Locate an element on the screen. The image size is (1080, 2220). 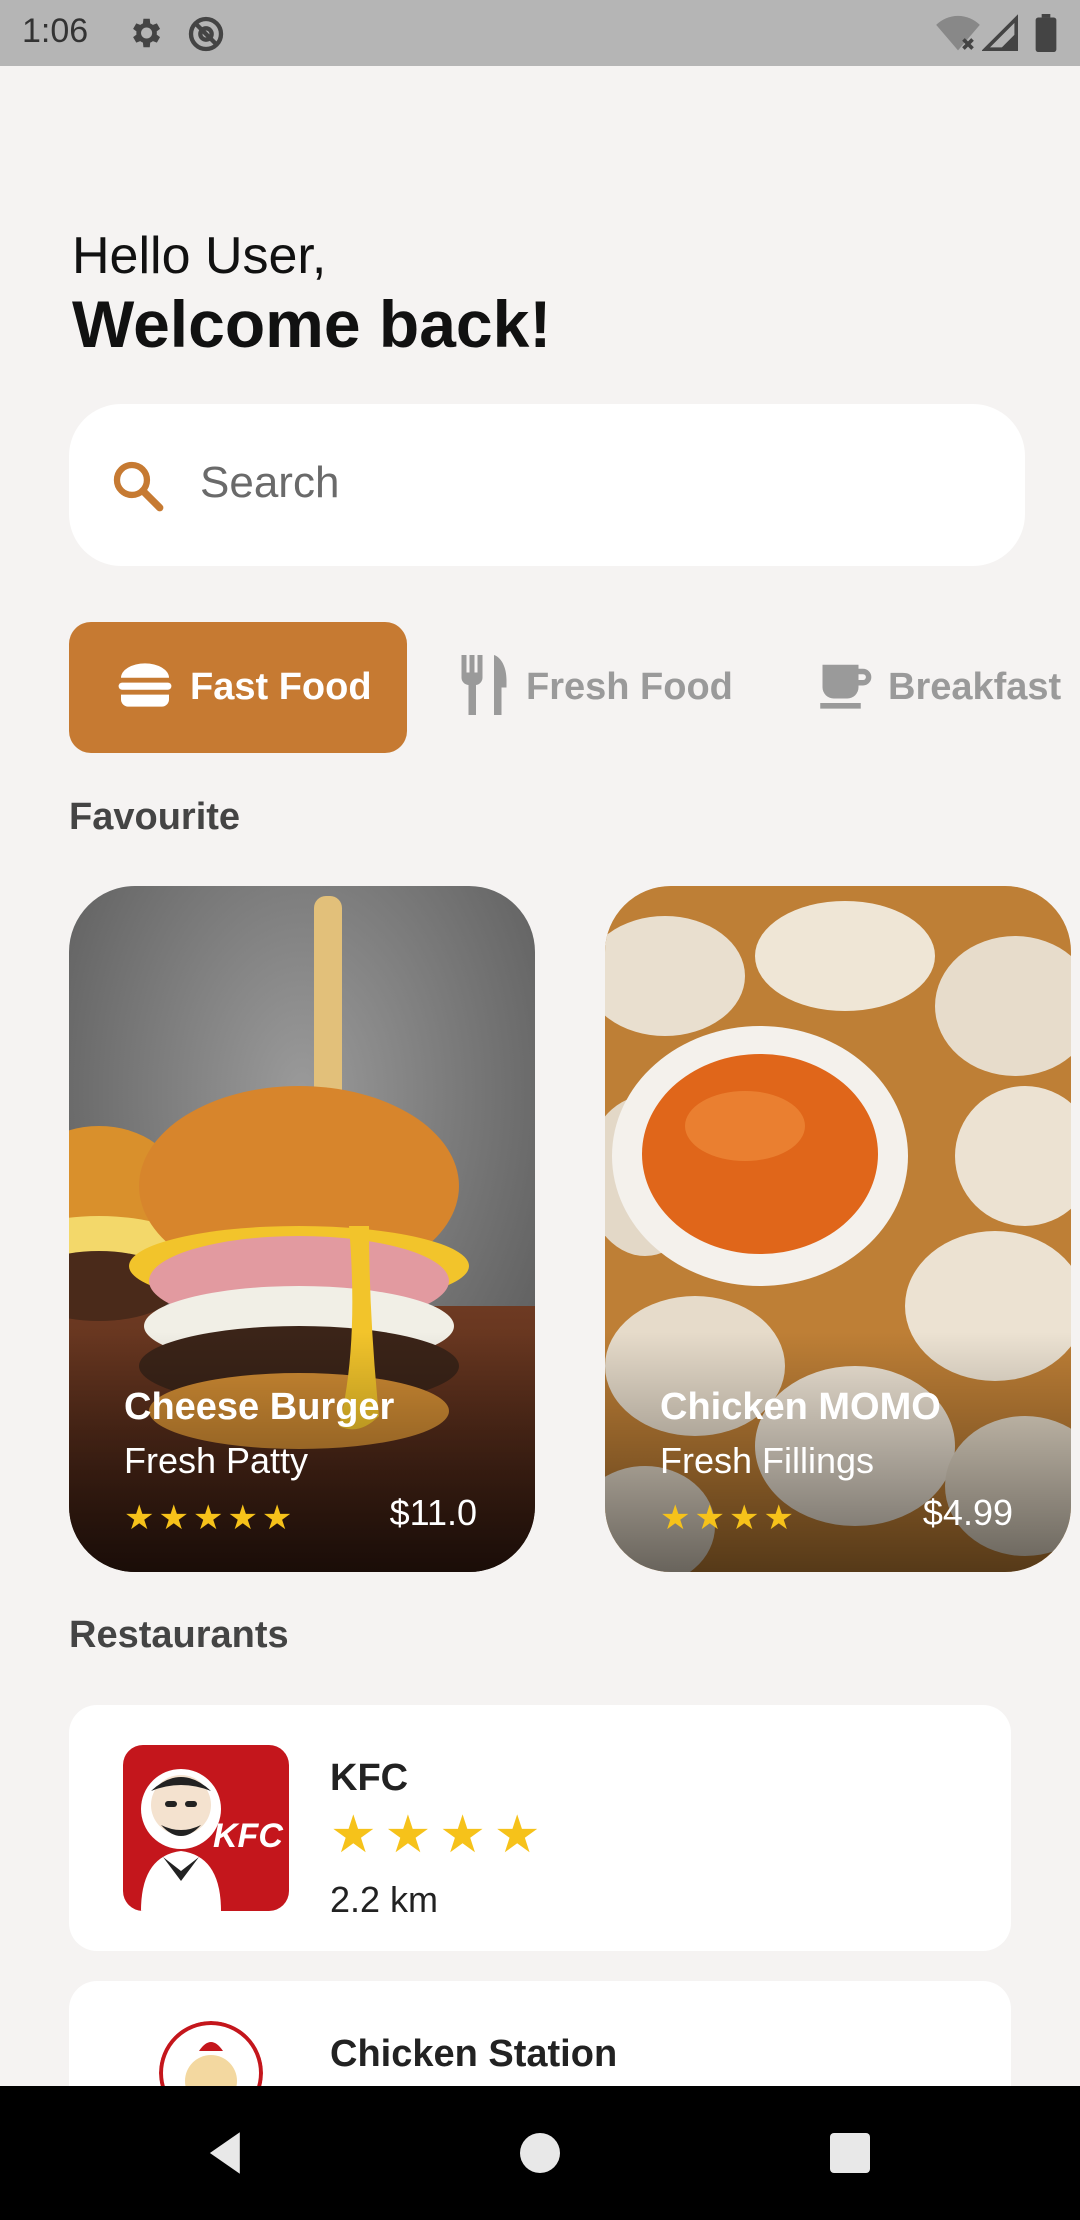
recents-icon is located at coordinates (850, 2153).